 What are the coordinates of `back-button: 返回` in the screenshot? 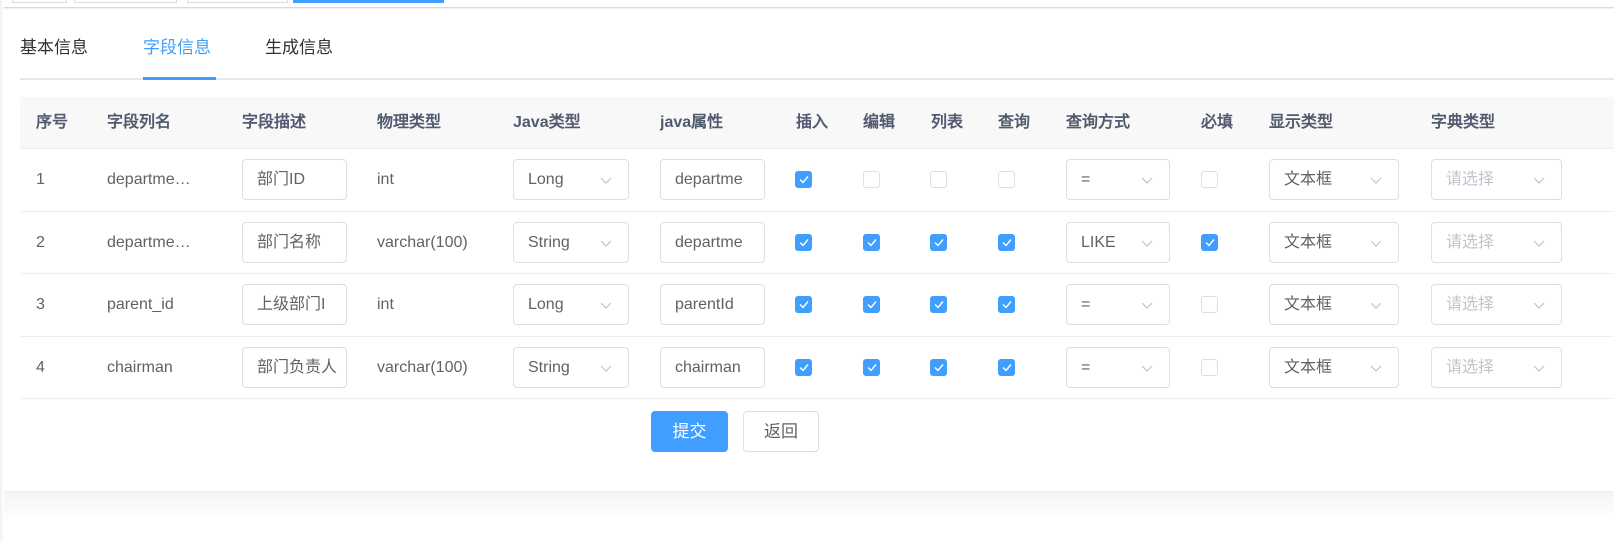 It's located at (781, 431).